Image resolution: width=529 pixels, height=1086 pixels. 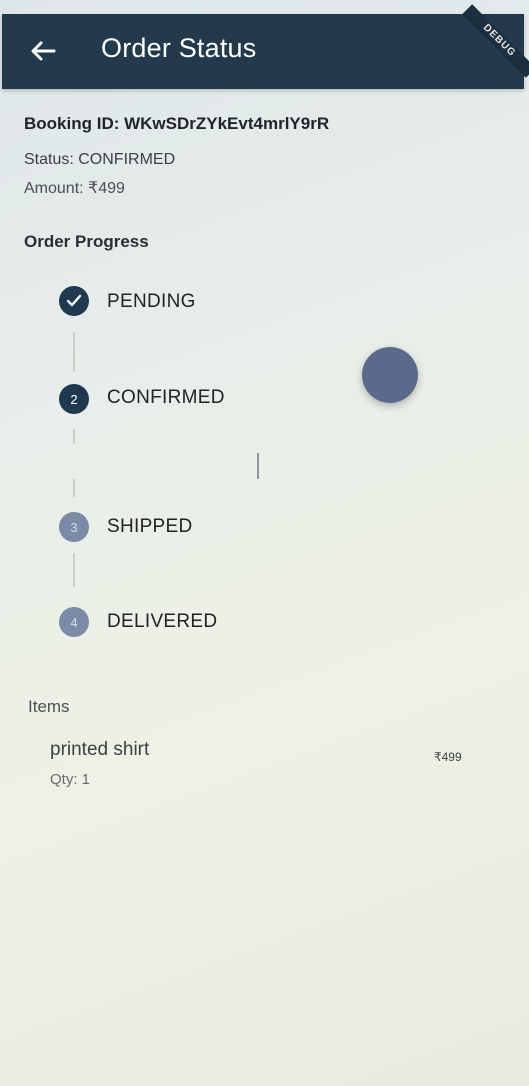 What do you see at coordinates (100, 159) in the screenshot?
I see `order-status-text: Status: CONFIRMED` at bounding box center [100, 159].